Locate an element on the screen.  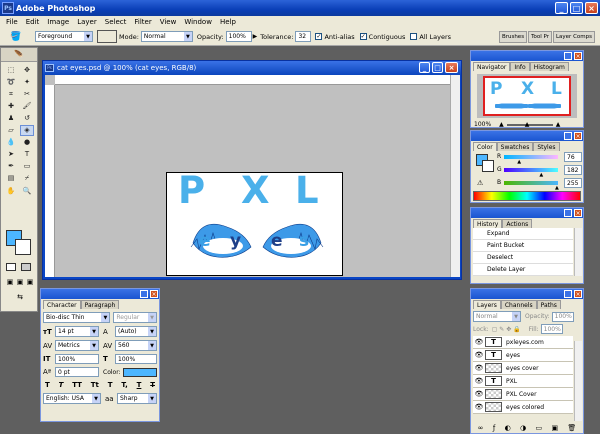
underline-button: T is located at coordinates (139, 385).